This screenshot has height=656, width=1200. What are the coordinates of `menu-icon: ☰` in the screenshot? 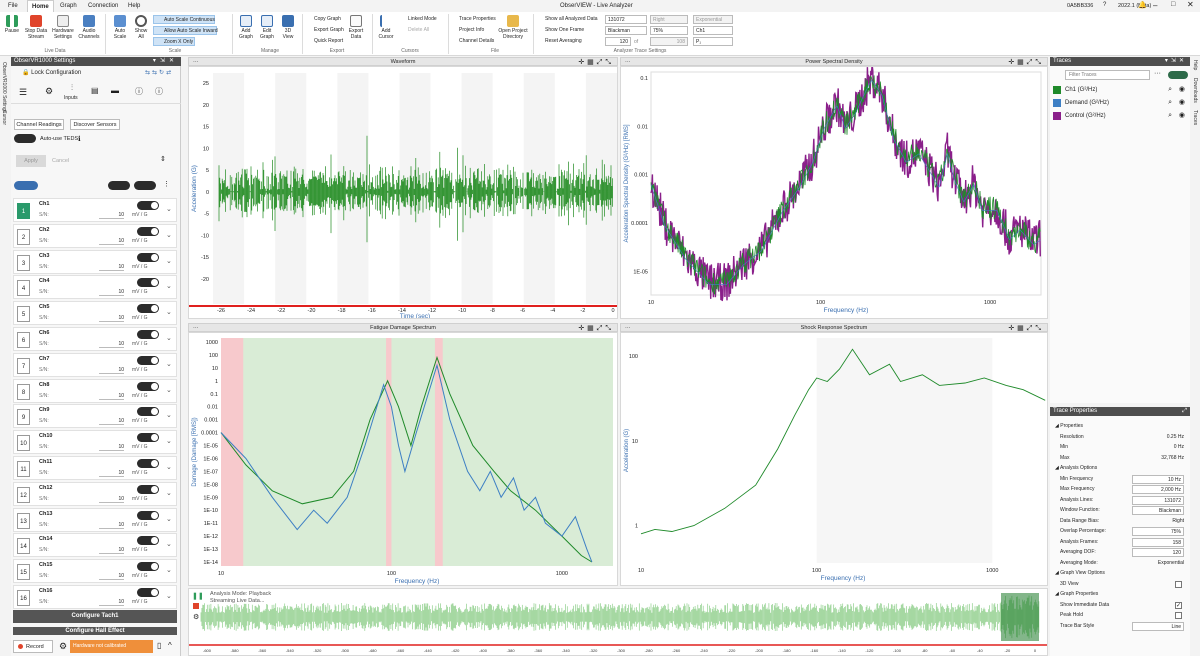 It's located at (23, 92).